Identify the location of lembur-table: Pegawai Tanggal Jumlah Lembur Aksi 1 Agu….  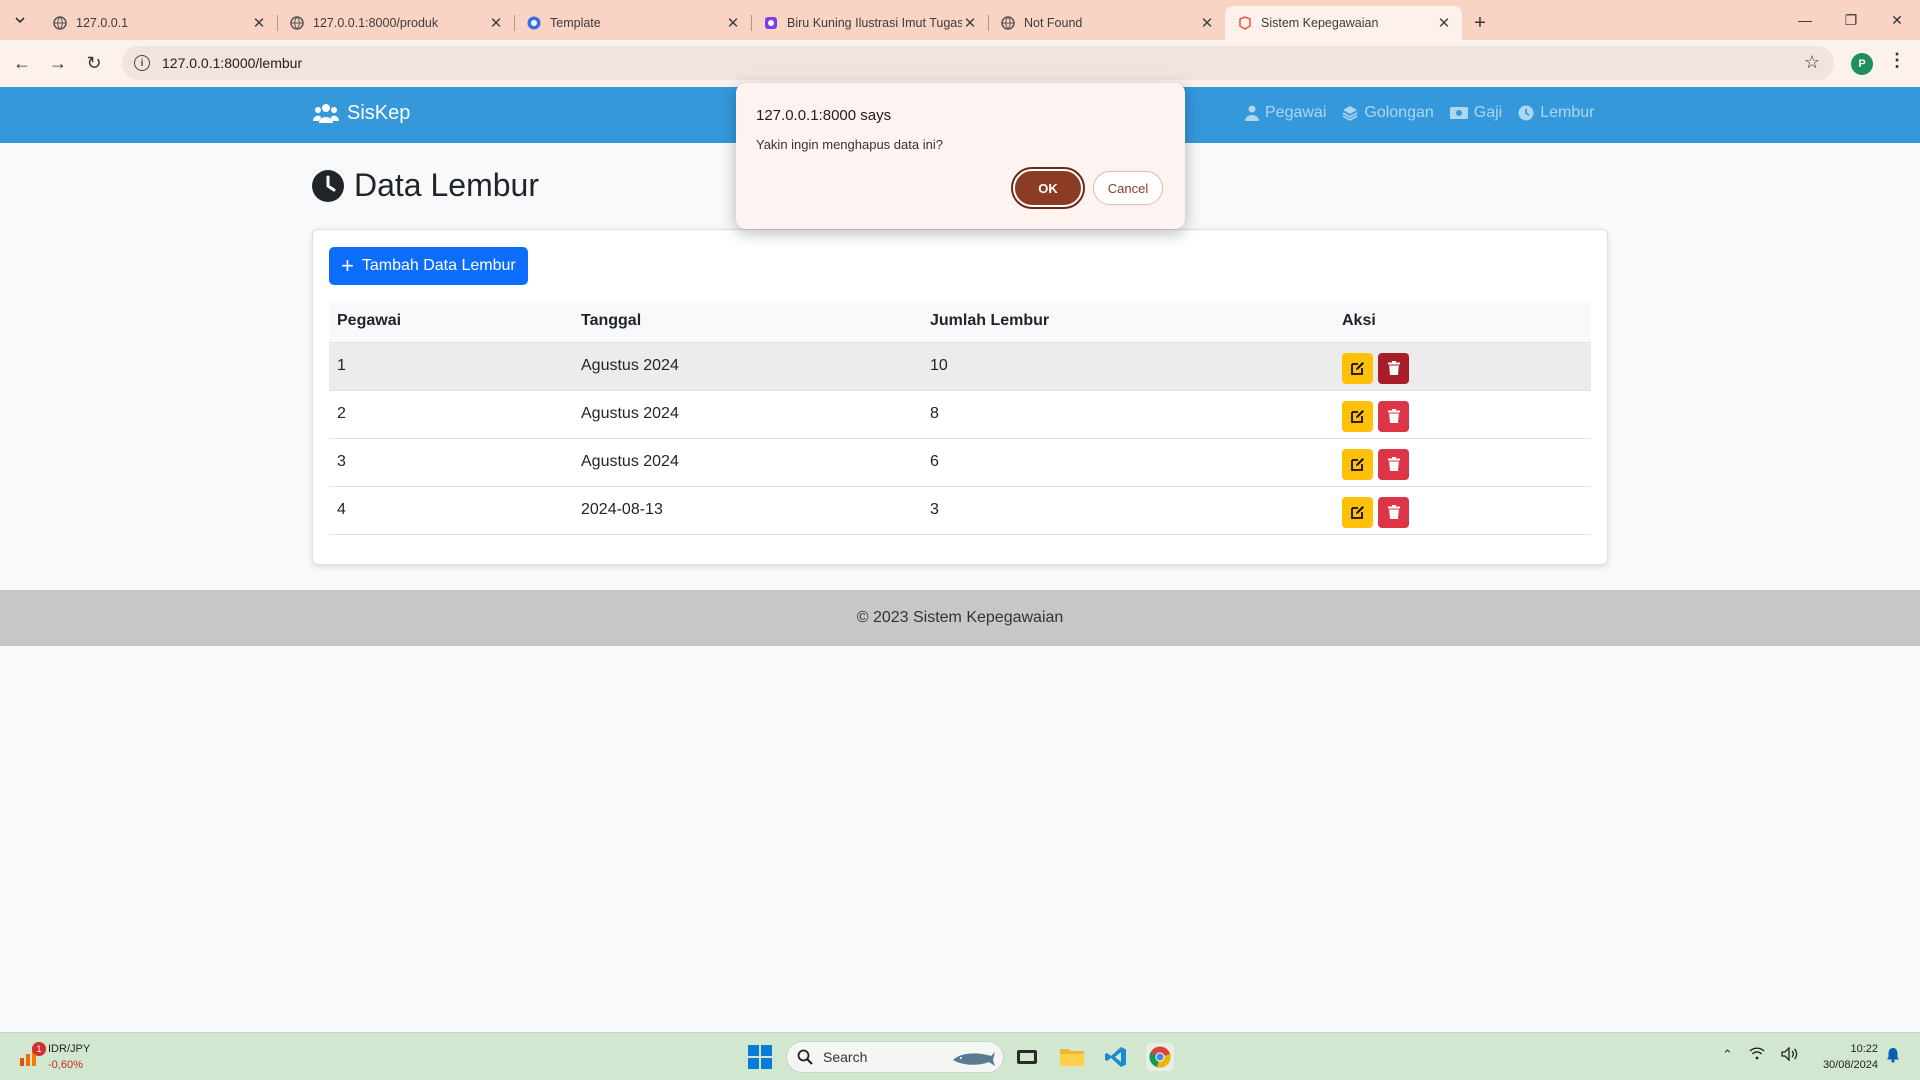
(960, 418).